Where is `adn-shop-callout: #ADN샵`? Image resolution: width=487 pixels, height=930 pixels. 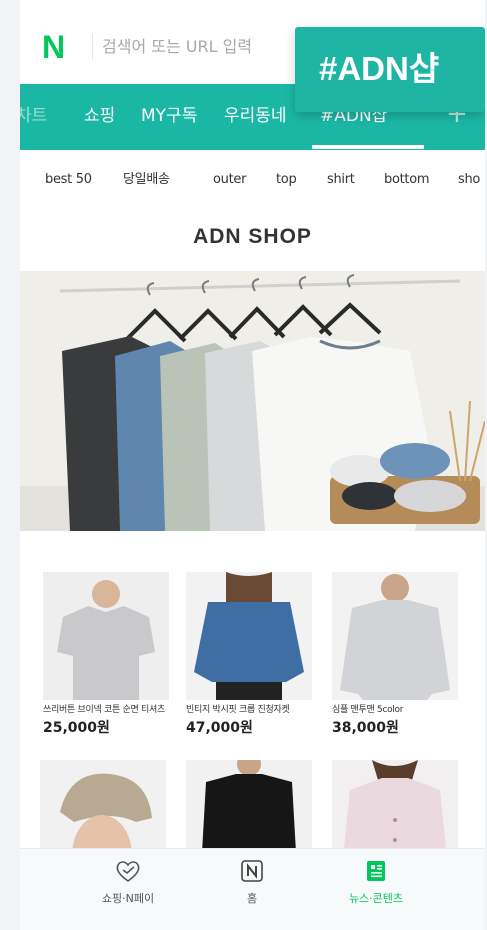 adn-shop-callout: #ADN샵 is located at coordinates (390, 69).